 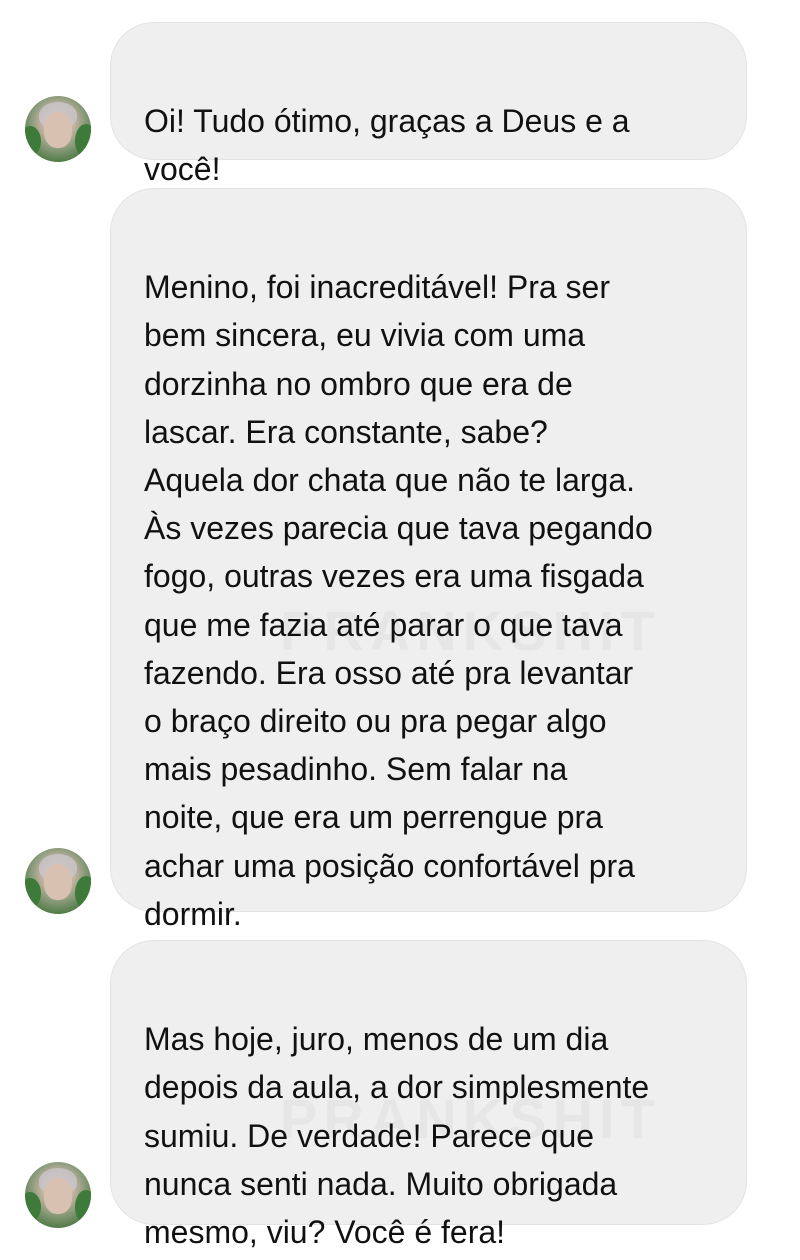 What do you see at coordinates (387, 145) in the screenshot?
I see `message-text: Oi! Tudo ótimo, graças a Deus e a você!` at bounding box center [387, 145].